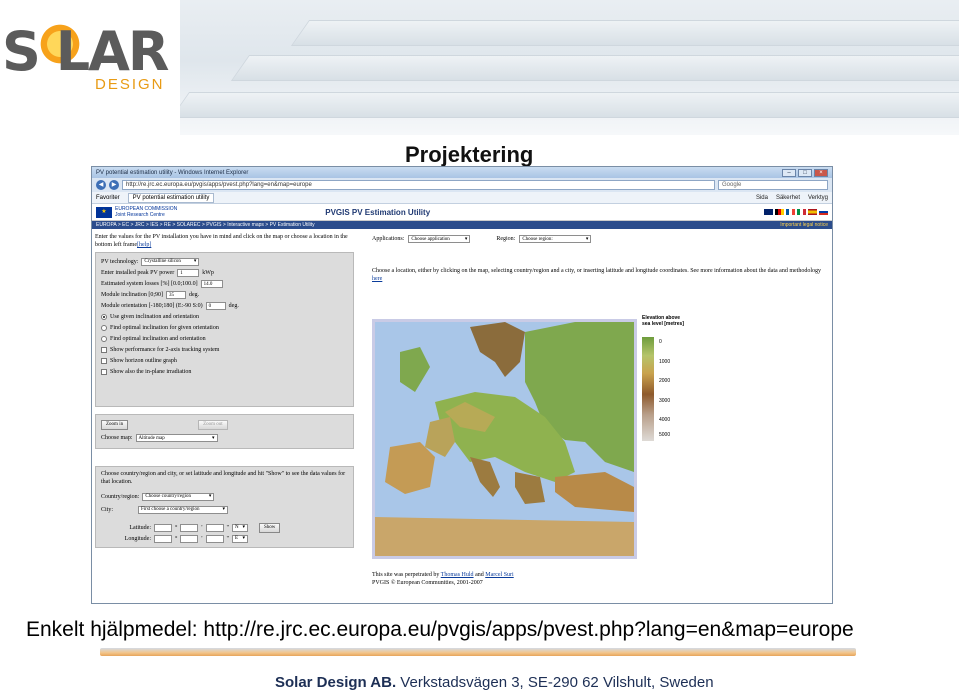  I want to click on page-menu: Sida, so click(762, 198).